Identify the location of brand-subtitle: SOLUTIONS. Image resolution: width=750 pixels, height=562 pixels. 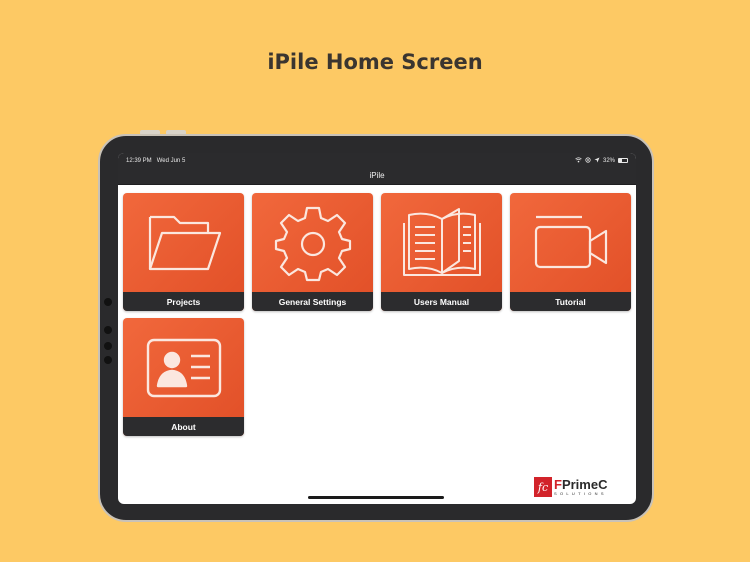
(580, 493).